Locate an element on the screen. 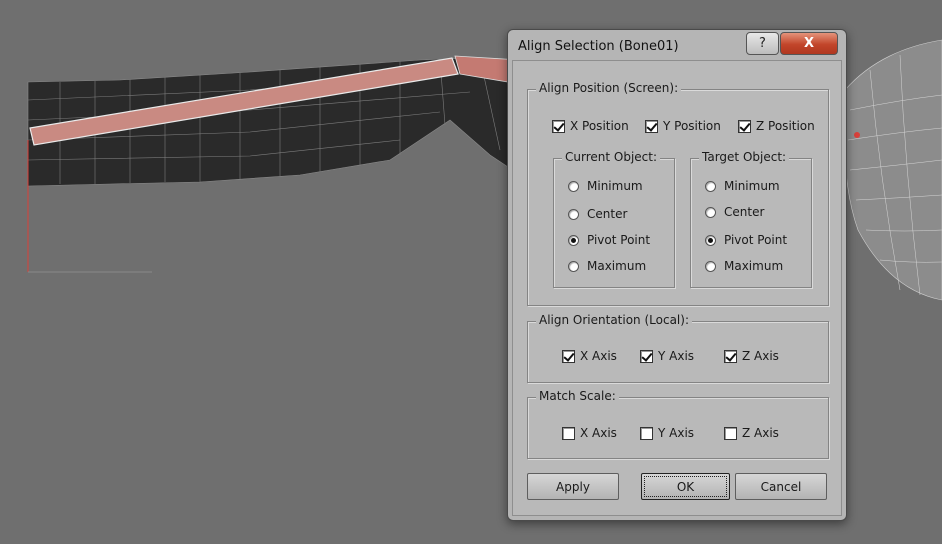 The height and width of the screenshot is (544, 942). scale-y-check-icon is located at coordinates (646, 433).